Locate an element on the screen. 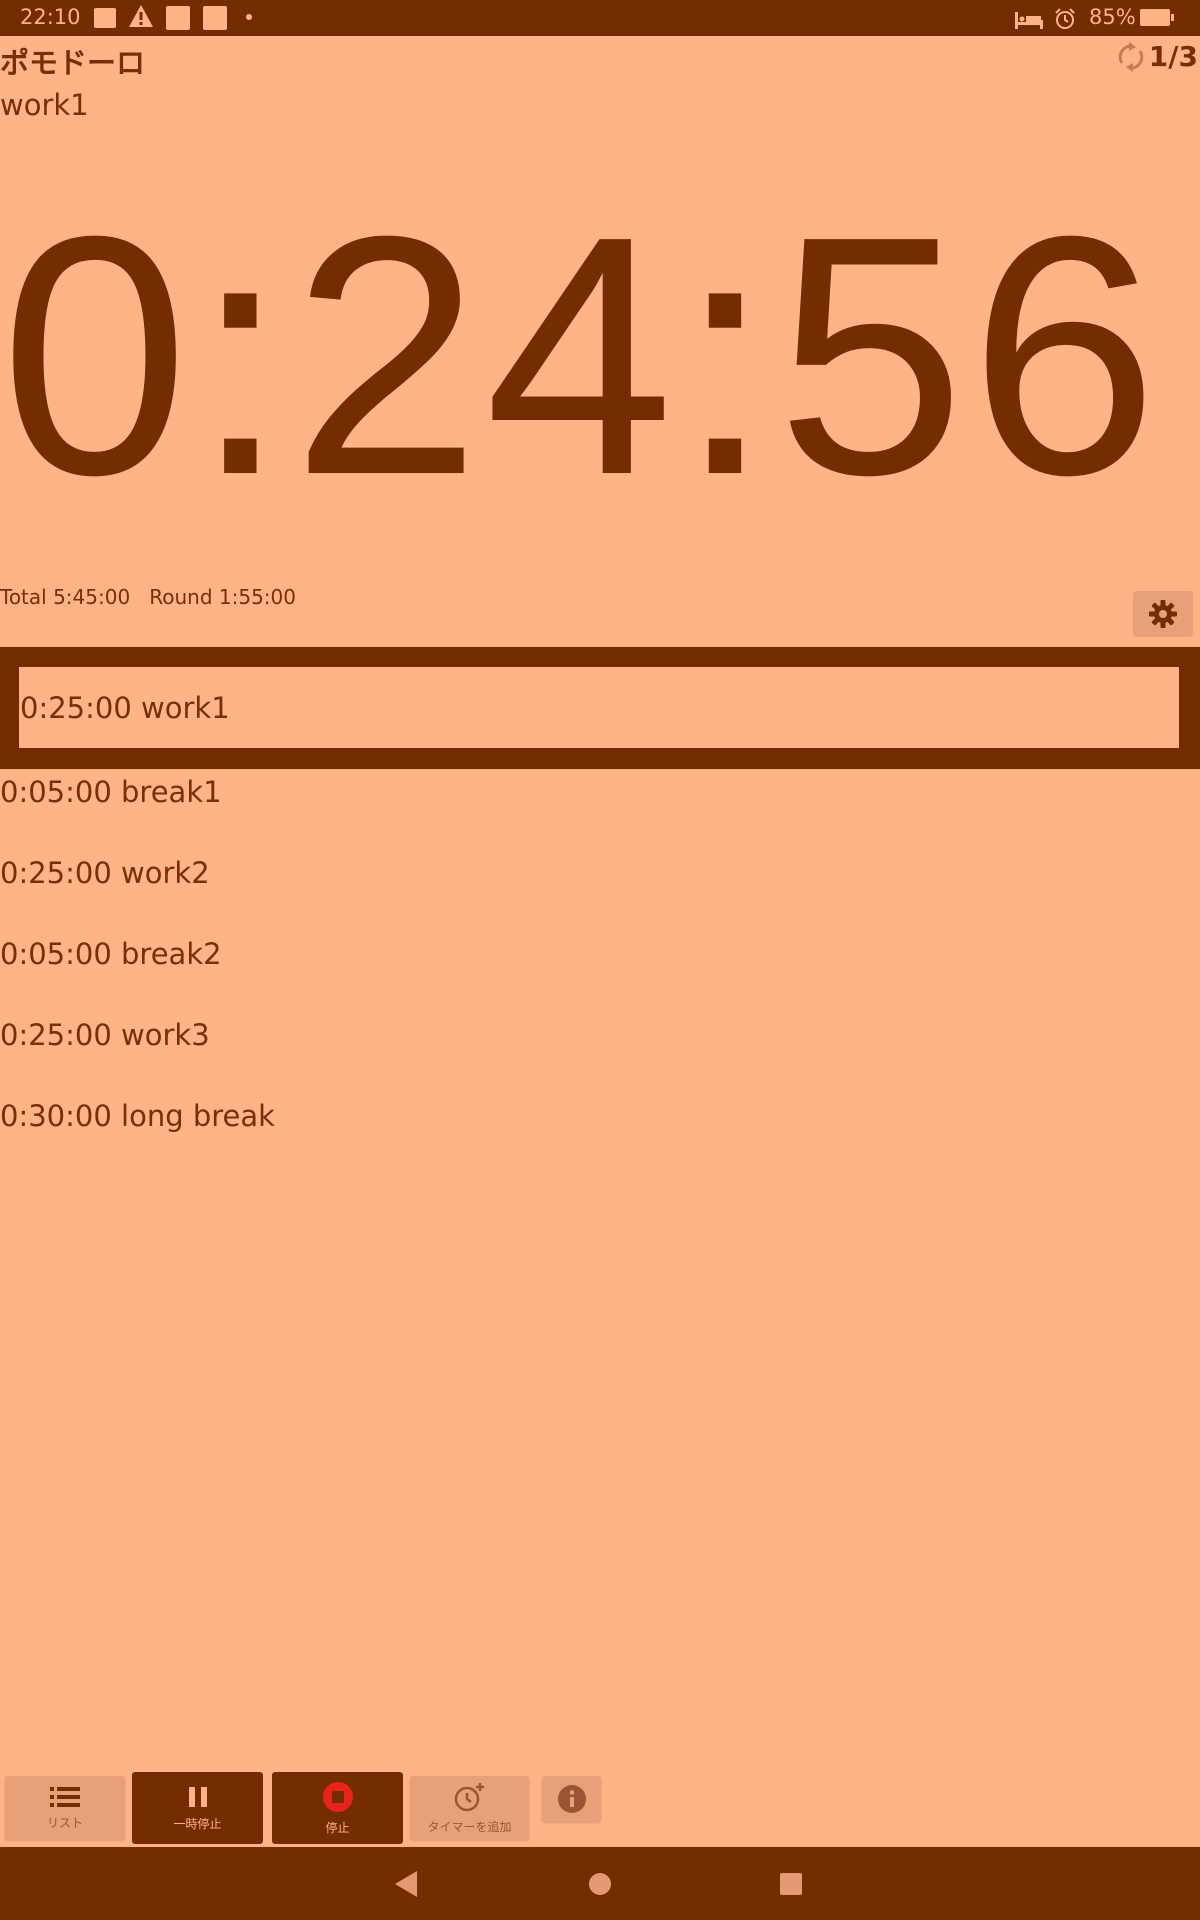 The height and width of the screenshot is (1920, 1200). list-icon is located at coordinates (65, 1796).